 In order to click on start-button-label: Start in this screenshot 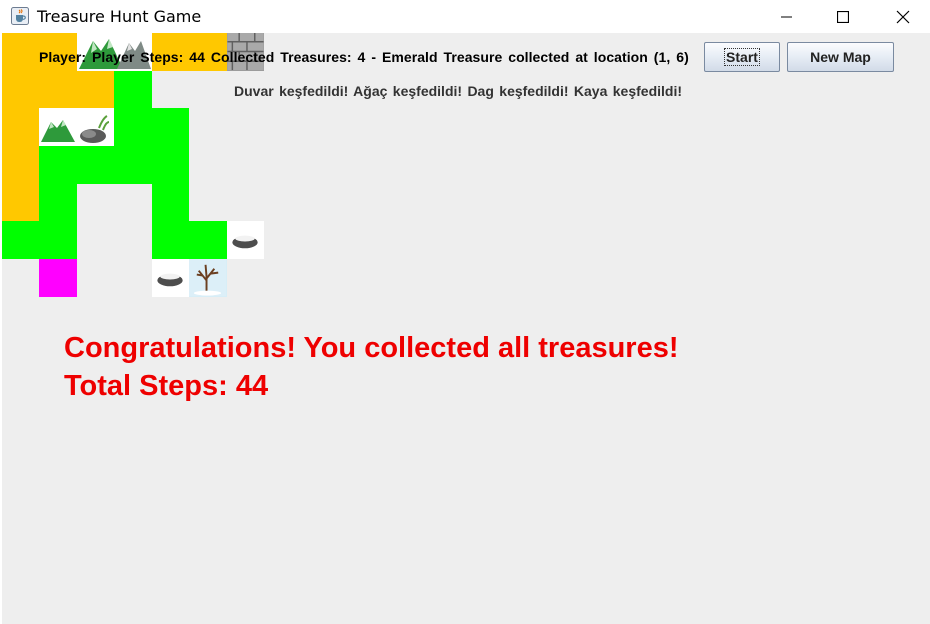, I will do `click(742, 57)`.